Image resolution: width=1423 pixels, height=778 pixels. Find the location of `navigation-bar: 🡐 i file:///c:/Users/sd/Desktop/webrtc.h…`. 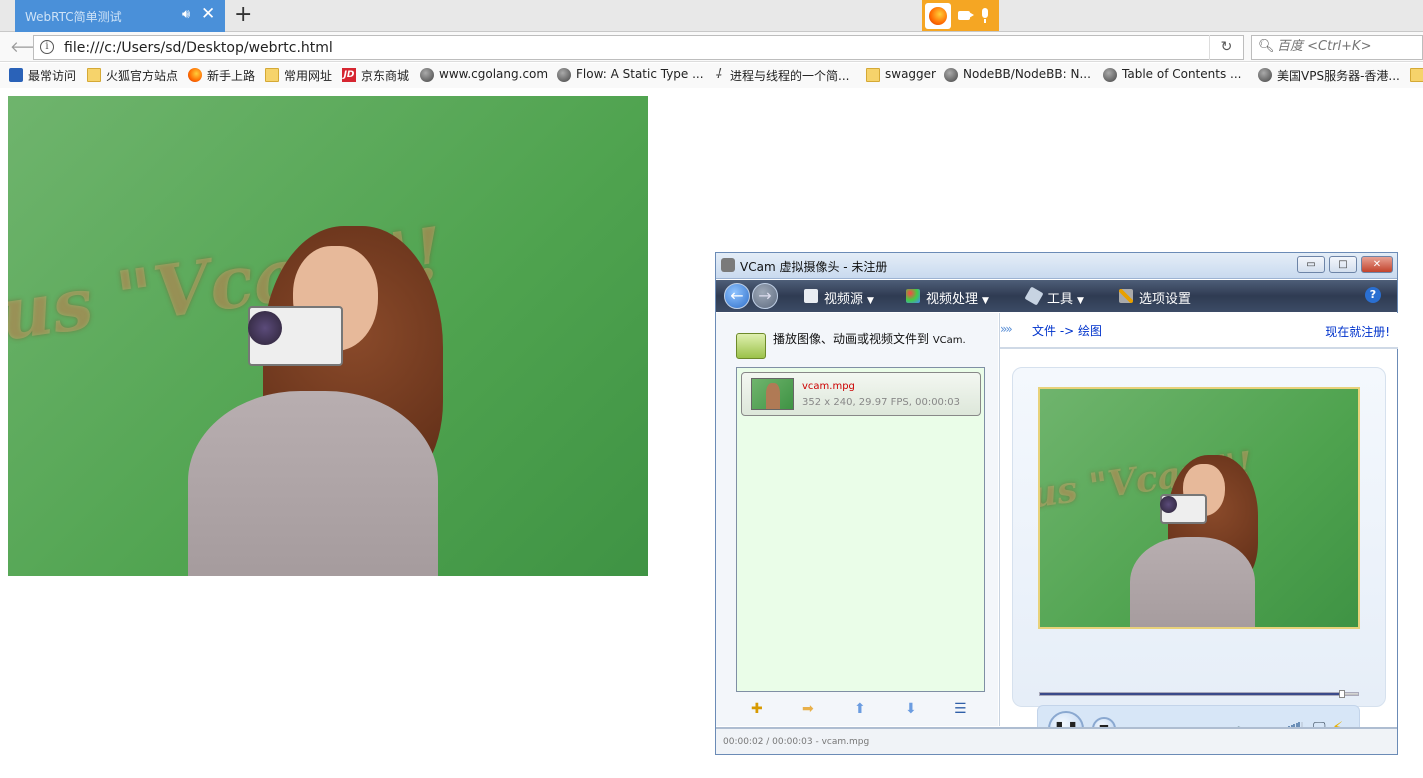

navigation-bar: 🡐 i file:///c:/Users/sd/Desktop/webrtc.h… is located at coordinates (711, 47).